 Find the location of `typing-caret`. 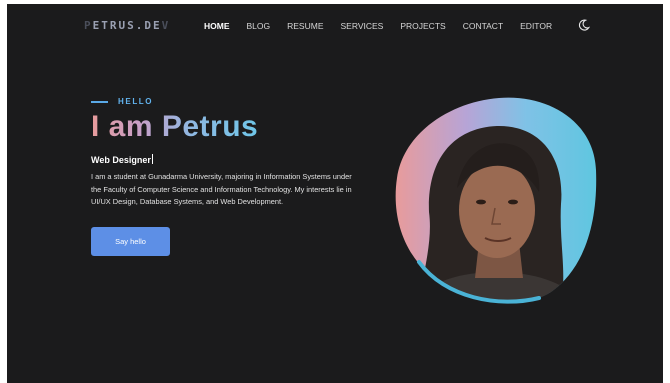

typing-caret is located at coordinates (152, 159).